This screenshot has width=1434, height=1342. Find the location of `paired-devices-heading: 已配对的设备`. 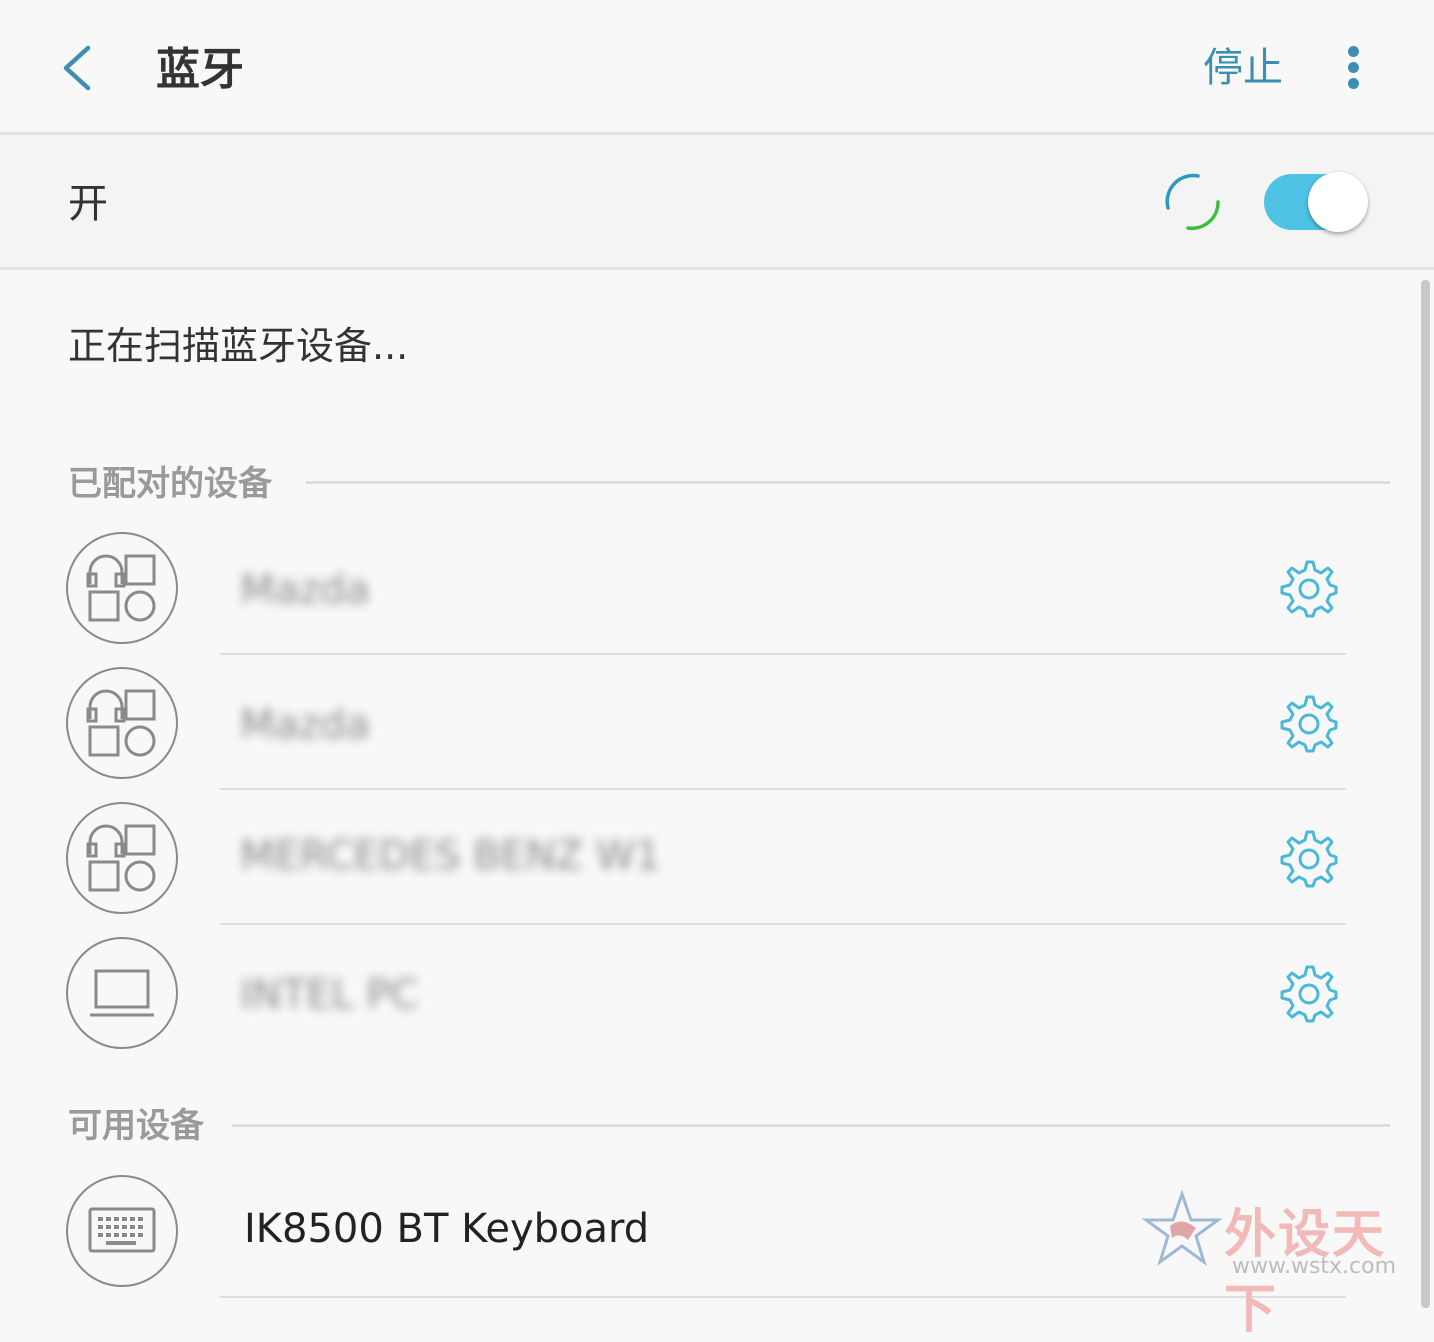

paired-devices-heading: 已配对的设备 is located at coordinates (170, 484).